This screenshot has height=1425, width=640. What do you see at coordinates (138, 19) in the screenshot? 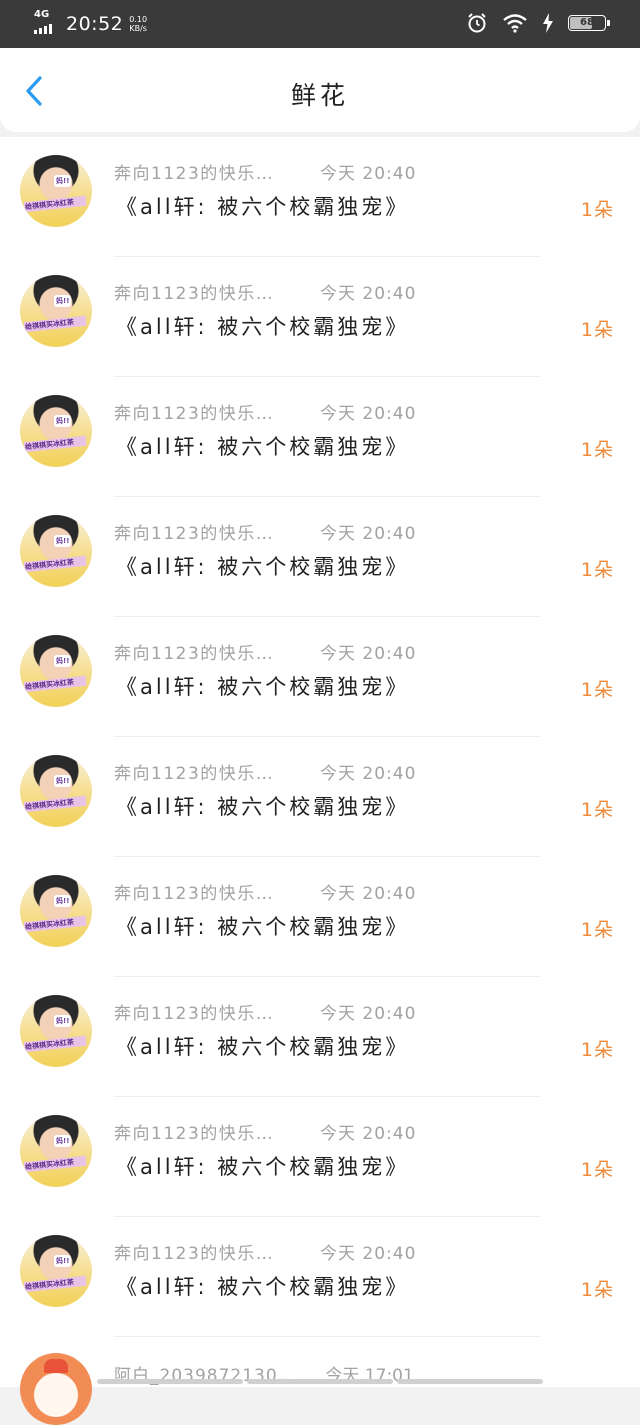
I see `network-speed-value: 0.10` at bounding box center [138, 19].